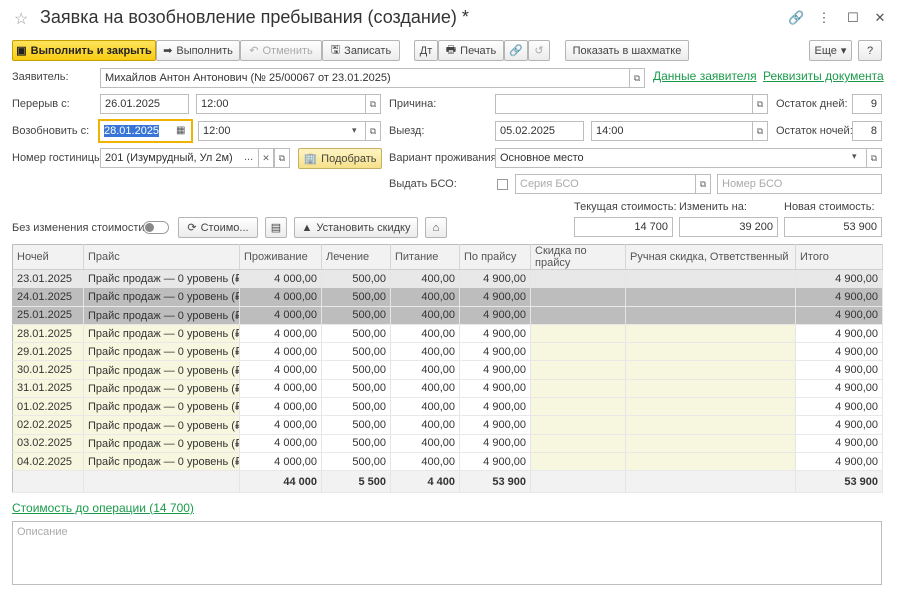 Image resolution: width=900 pixels, height=597 pixels. I want to click on history-icon: ↺, so click(539, 50).